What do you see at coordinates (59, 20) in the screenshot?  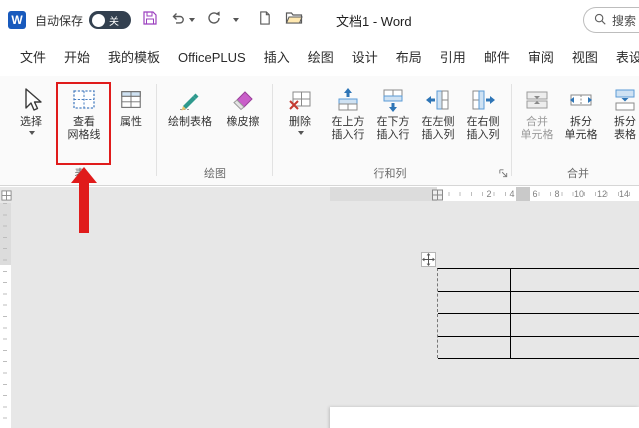 I see `autosave-label: 自动保存` at bounding box center [59, 20].